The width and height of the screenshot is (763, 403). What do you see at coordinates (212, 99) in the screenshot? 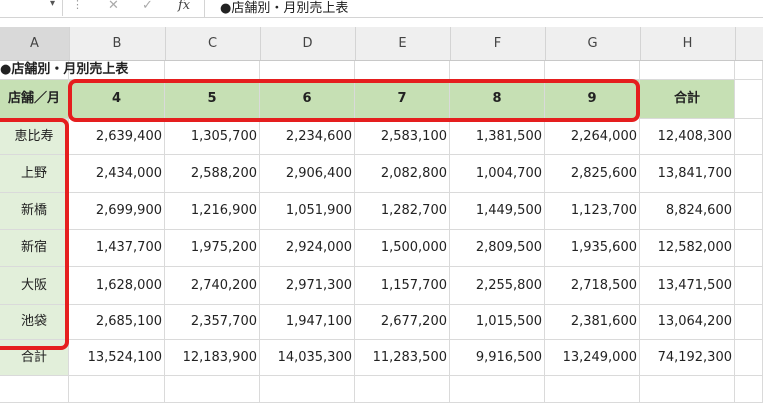
I see `month-header-5: 5` at bounding box center [212, 99].